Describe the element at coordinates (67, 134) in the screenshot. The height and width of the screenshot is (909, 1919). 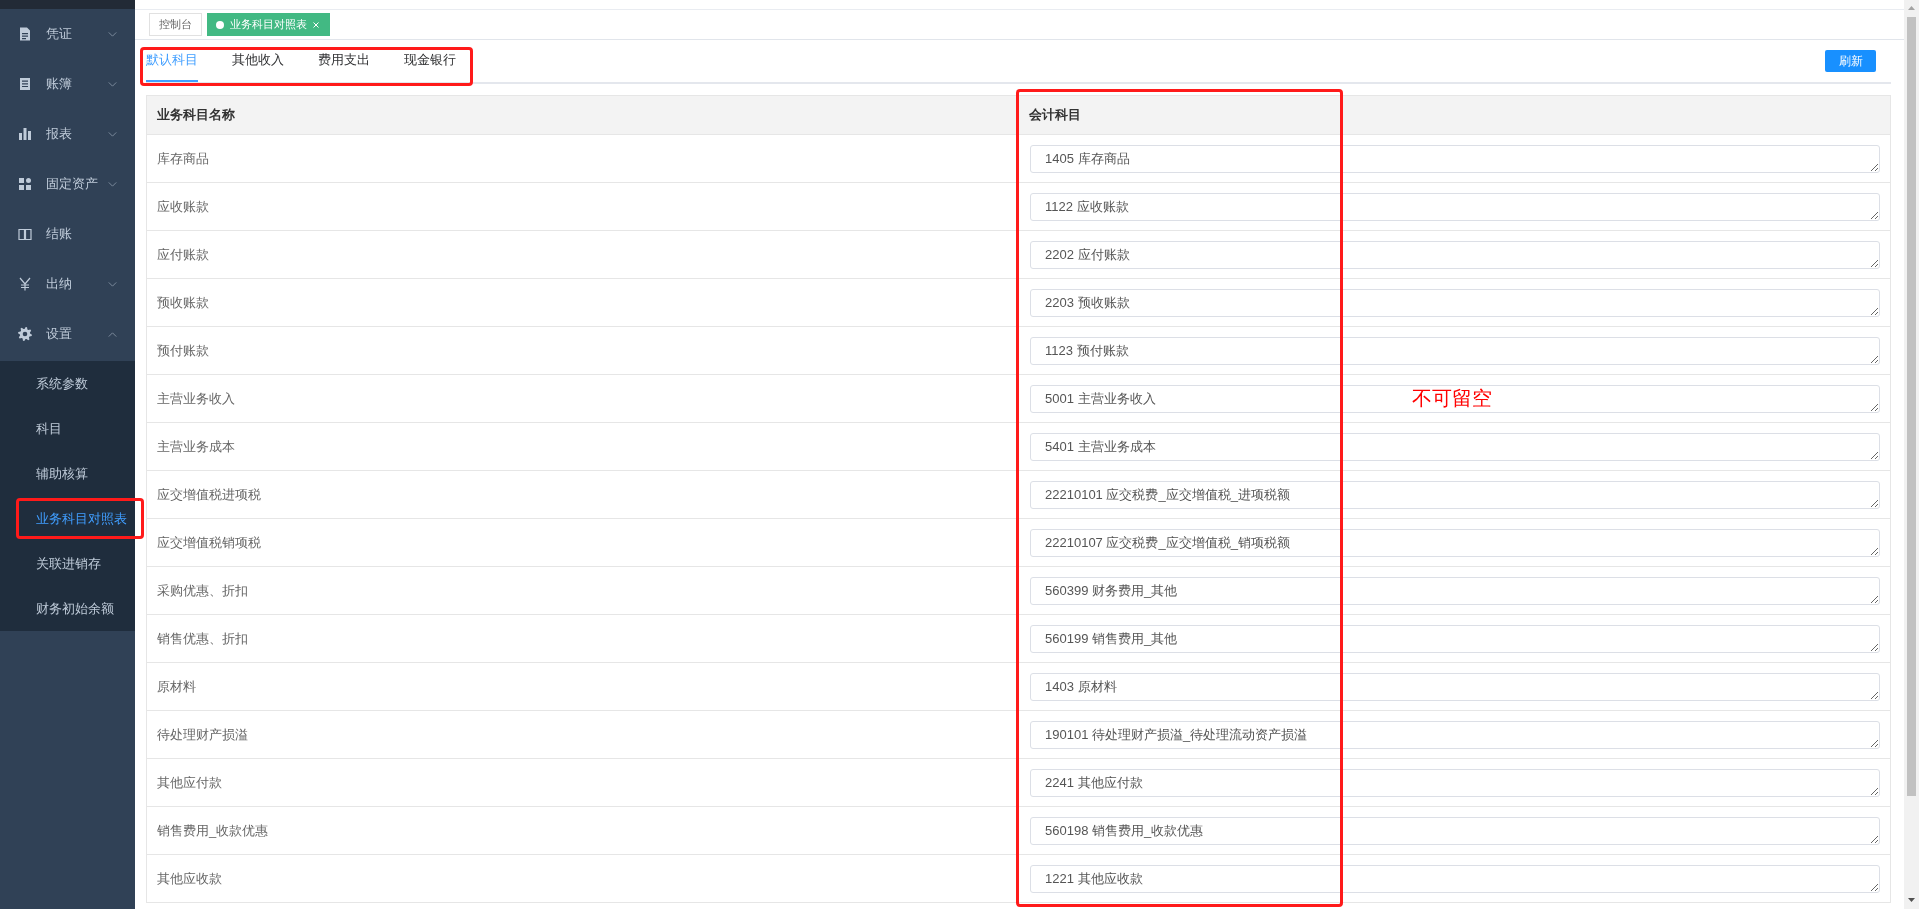
I see `menu-item: 报表` at that location.